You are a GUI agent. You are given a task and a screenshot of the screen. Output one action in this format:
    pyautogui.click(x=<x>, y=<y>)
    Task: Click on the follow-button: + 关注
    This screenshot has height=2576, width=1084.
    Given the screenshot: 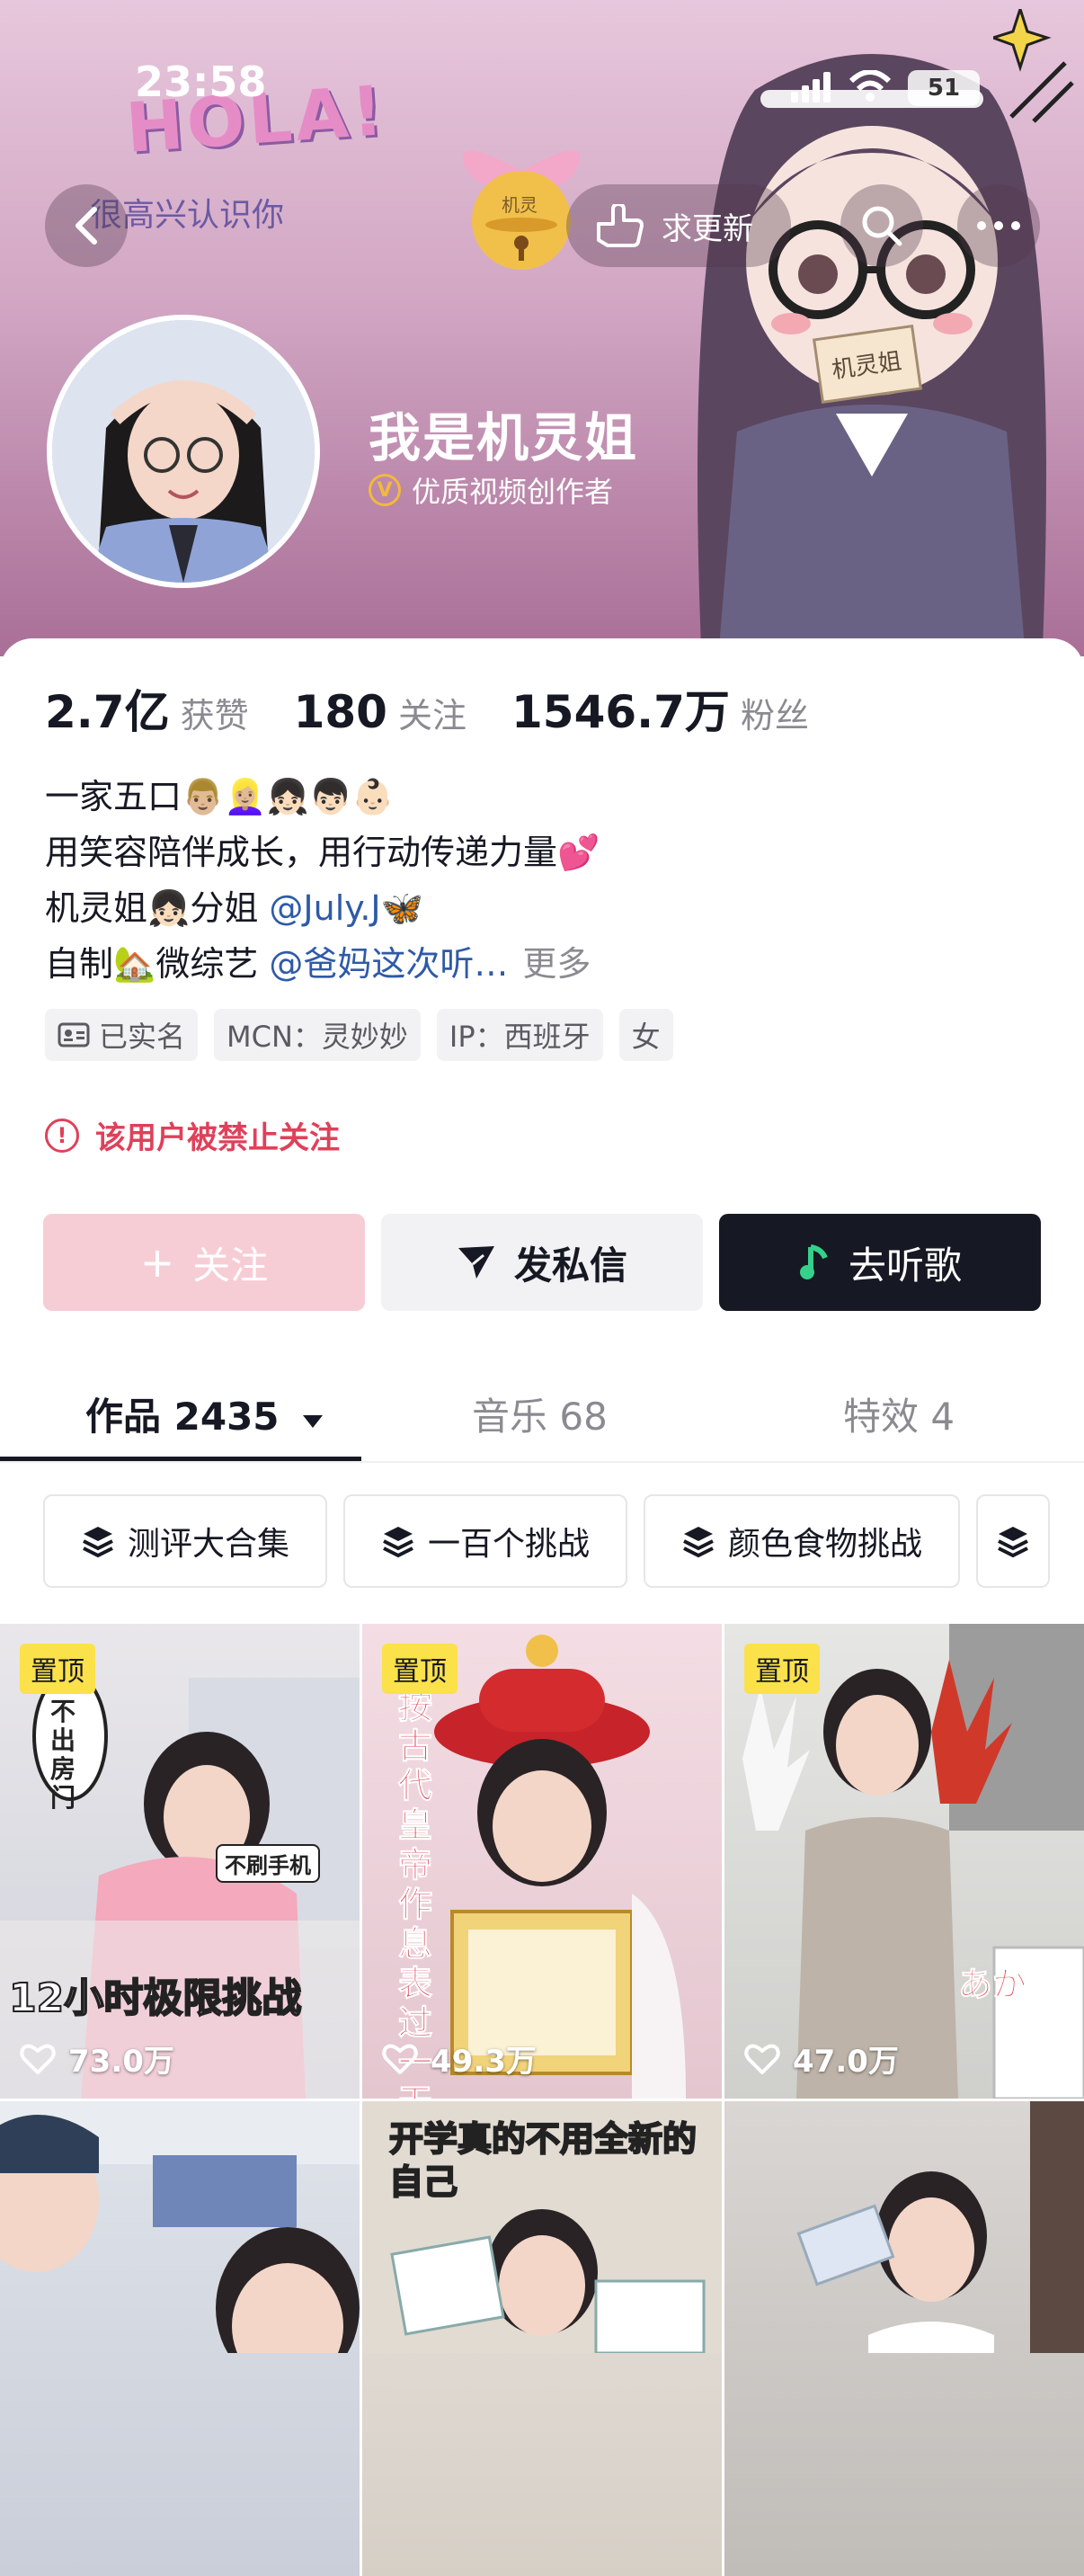 What is the action you would take?
    pyautogui.click(x=204, y=1263)
    